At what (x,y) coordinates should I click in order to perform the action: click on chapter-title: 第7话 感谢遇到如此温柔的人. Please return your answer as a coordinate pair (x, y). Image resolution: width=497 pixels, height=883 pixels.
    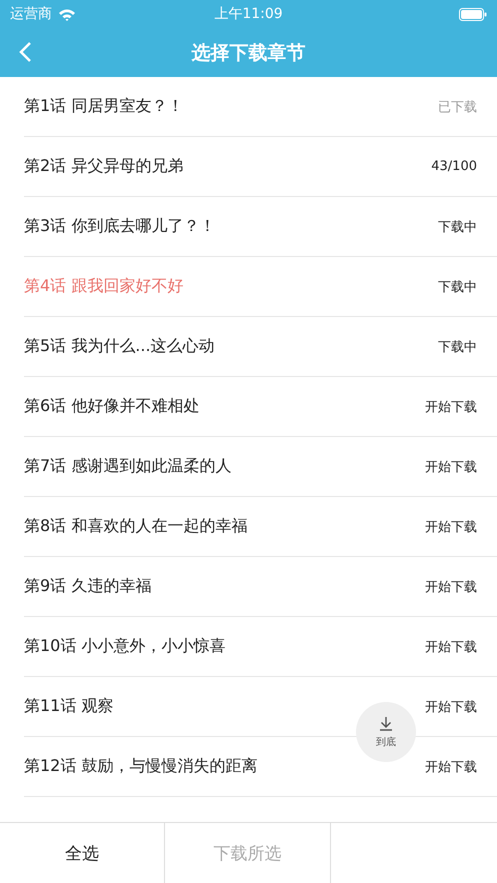
    Looking at the image, I should click on (128, 466).